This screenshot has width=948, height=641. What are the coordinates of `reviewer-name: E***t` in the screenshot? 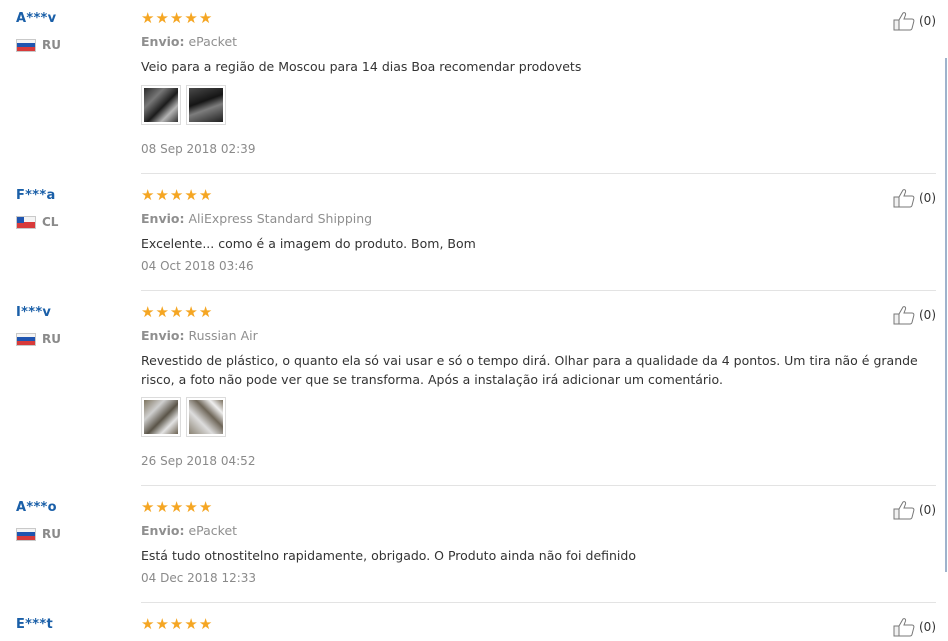 It's located at (34, 624).